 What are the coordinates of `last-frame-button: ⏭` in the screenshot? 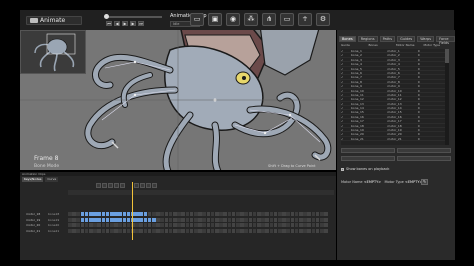 It's located at (141, 23).